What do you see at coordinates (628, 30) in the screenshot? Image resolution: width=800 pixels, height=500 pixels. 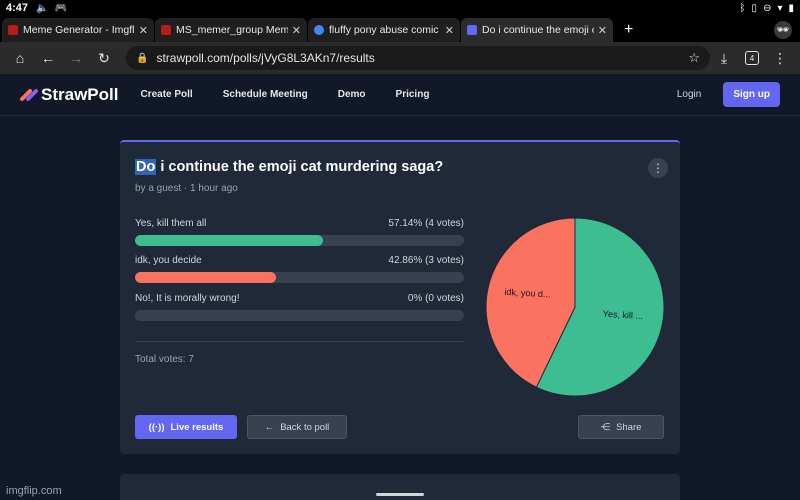 I see `new-tab-button: +` at bounding box center [628, 30].